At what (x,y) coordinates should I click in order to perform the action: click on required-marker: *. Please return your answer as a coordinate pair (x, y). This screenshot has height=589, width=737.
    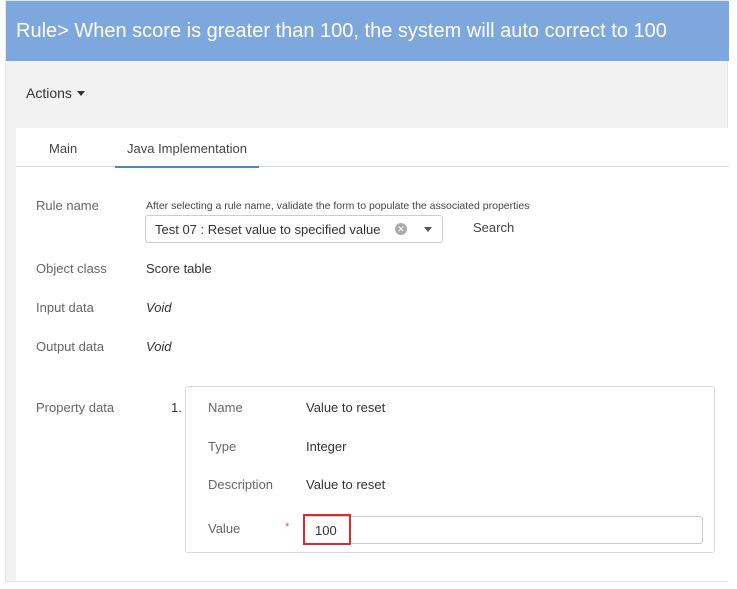
    Looking at the image, I should click on (287, 527).